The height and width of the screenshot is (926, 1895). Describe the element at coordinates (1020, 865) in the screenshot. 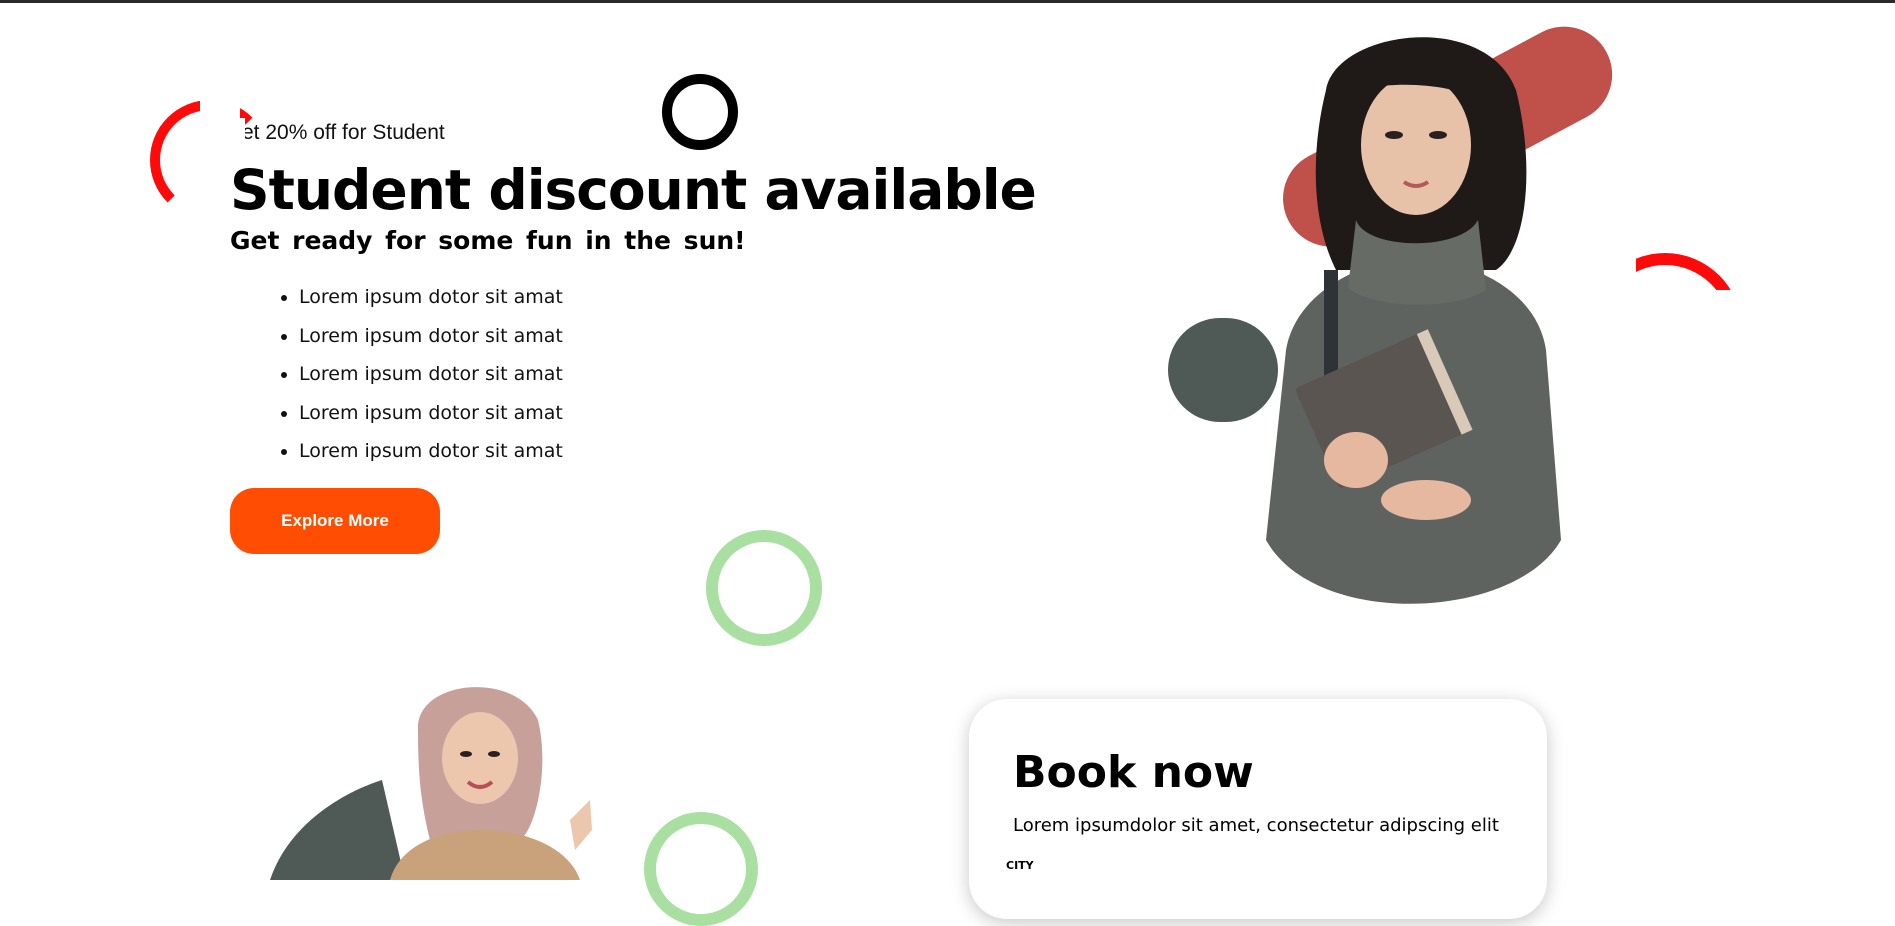

I see `city-field-label: CITY` at that location.